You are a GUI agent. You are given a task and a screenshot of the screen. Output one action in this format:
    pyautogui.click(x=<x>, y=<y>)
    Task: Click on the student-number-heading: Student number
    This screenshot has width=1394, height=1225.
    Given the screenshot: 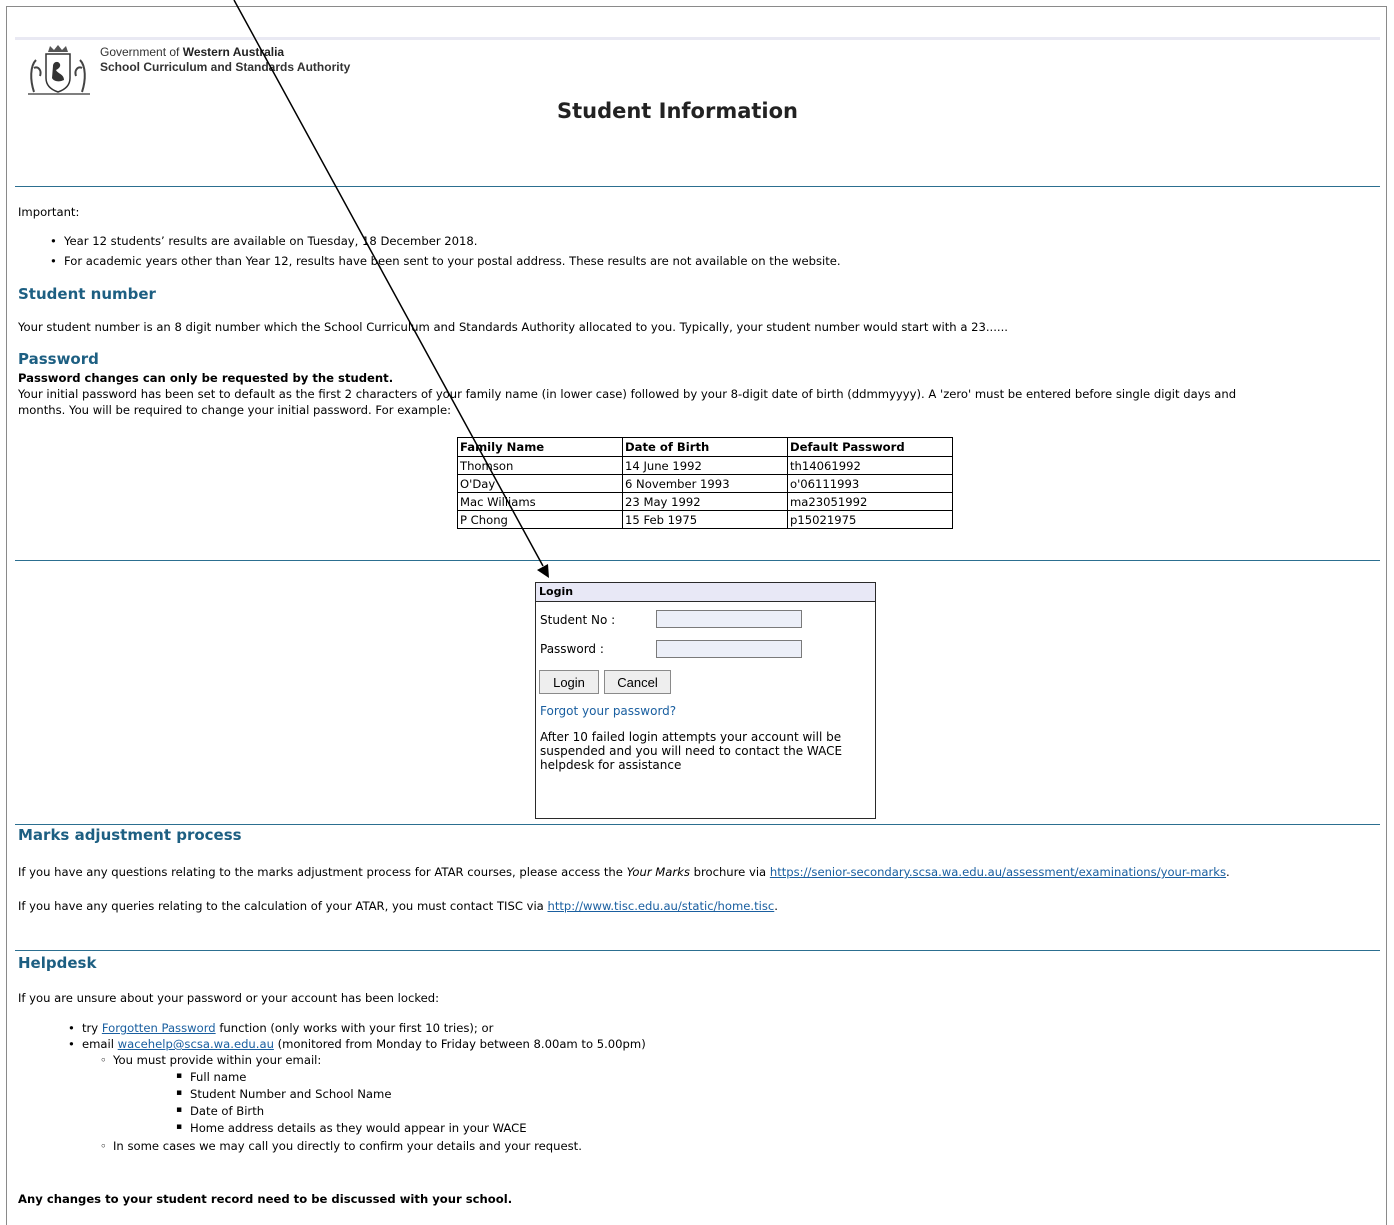 What is the action you would take?
    pyautogui.click(x=87, y=294)
    